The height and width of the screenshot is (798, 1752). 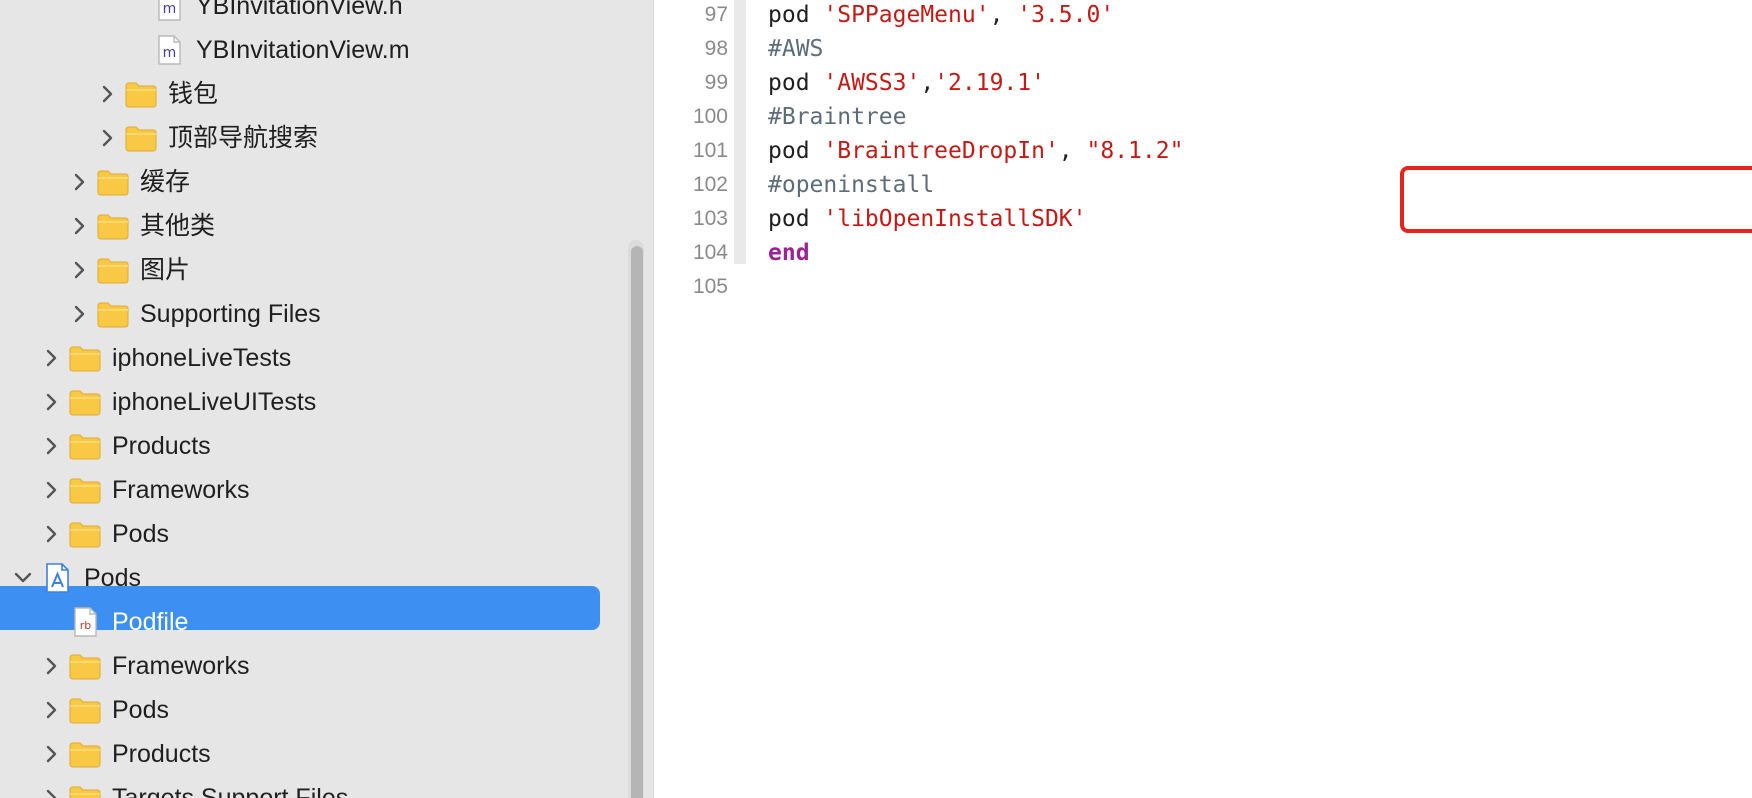 What do you see at coordinates (796, 49) in the screenshot?
I see `code-token-comment: #AWS` at bounding box center [796, 49].